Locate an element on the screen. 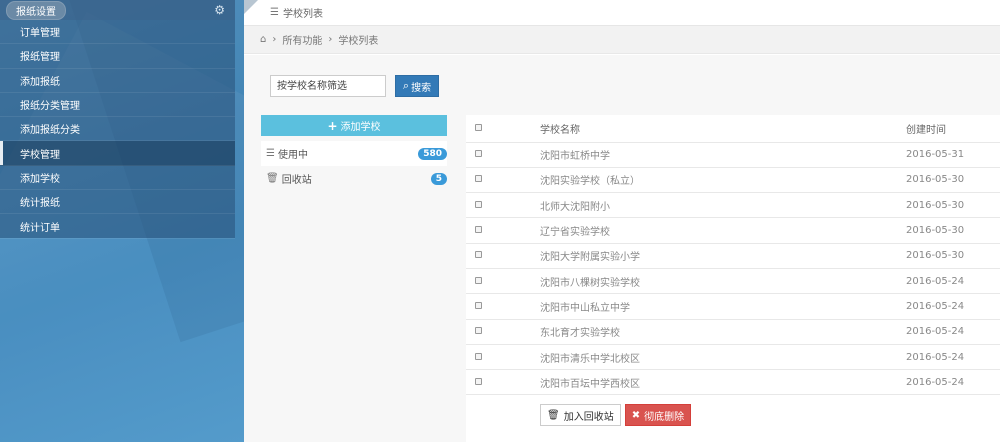 This screenshot has width=1000, height=442. sidebar-item-add-newspaper: 添加报纸 is located at coordinates (117, 81).